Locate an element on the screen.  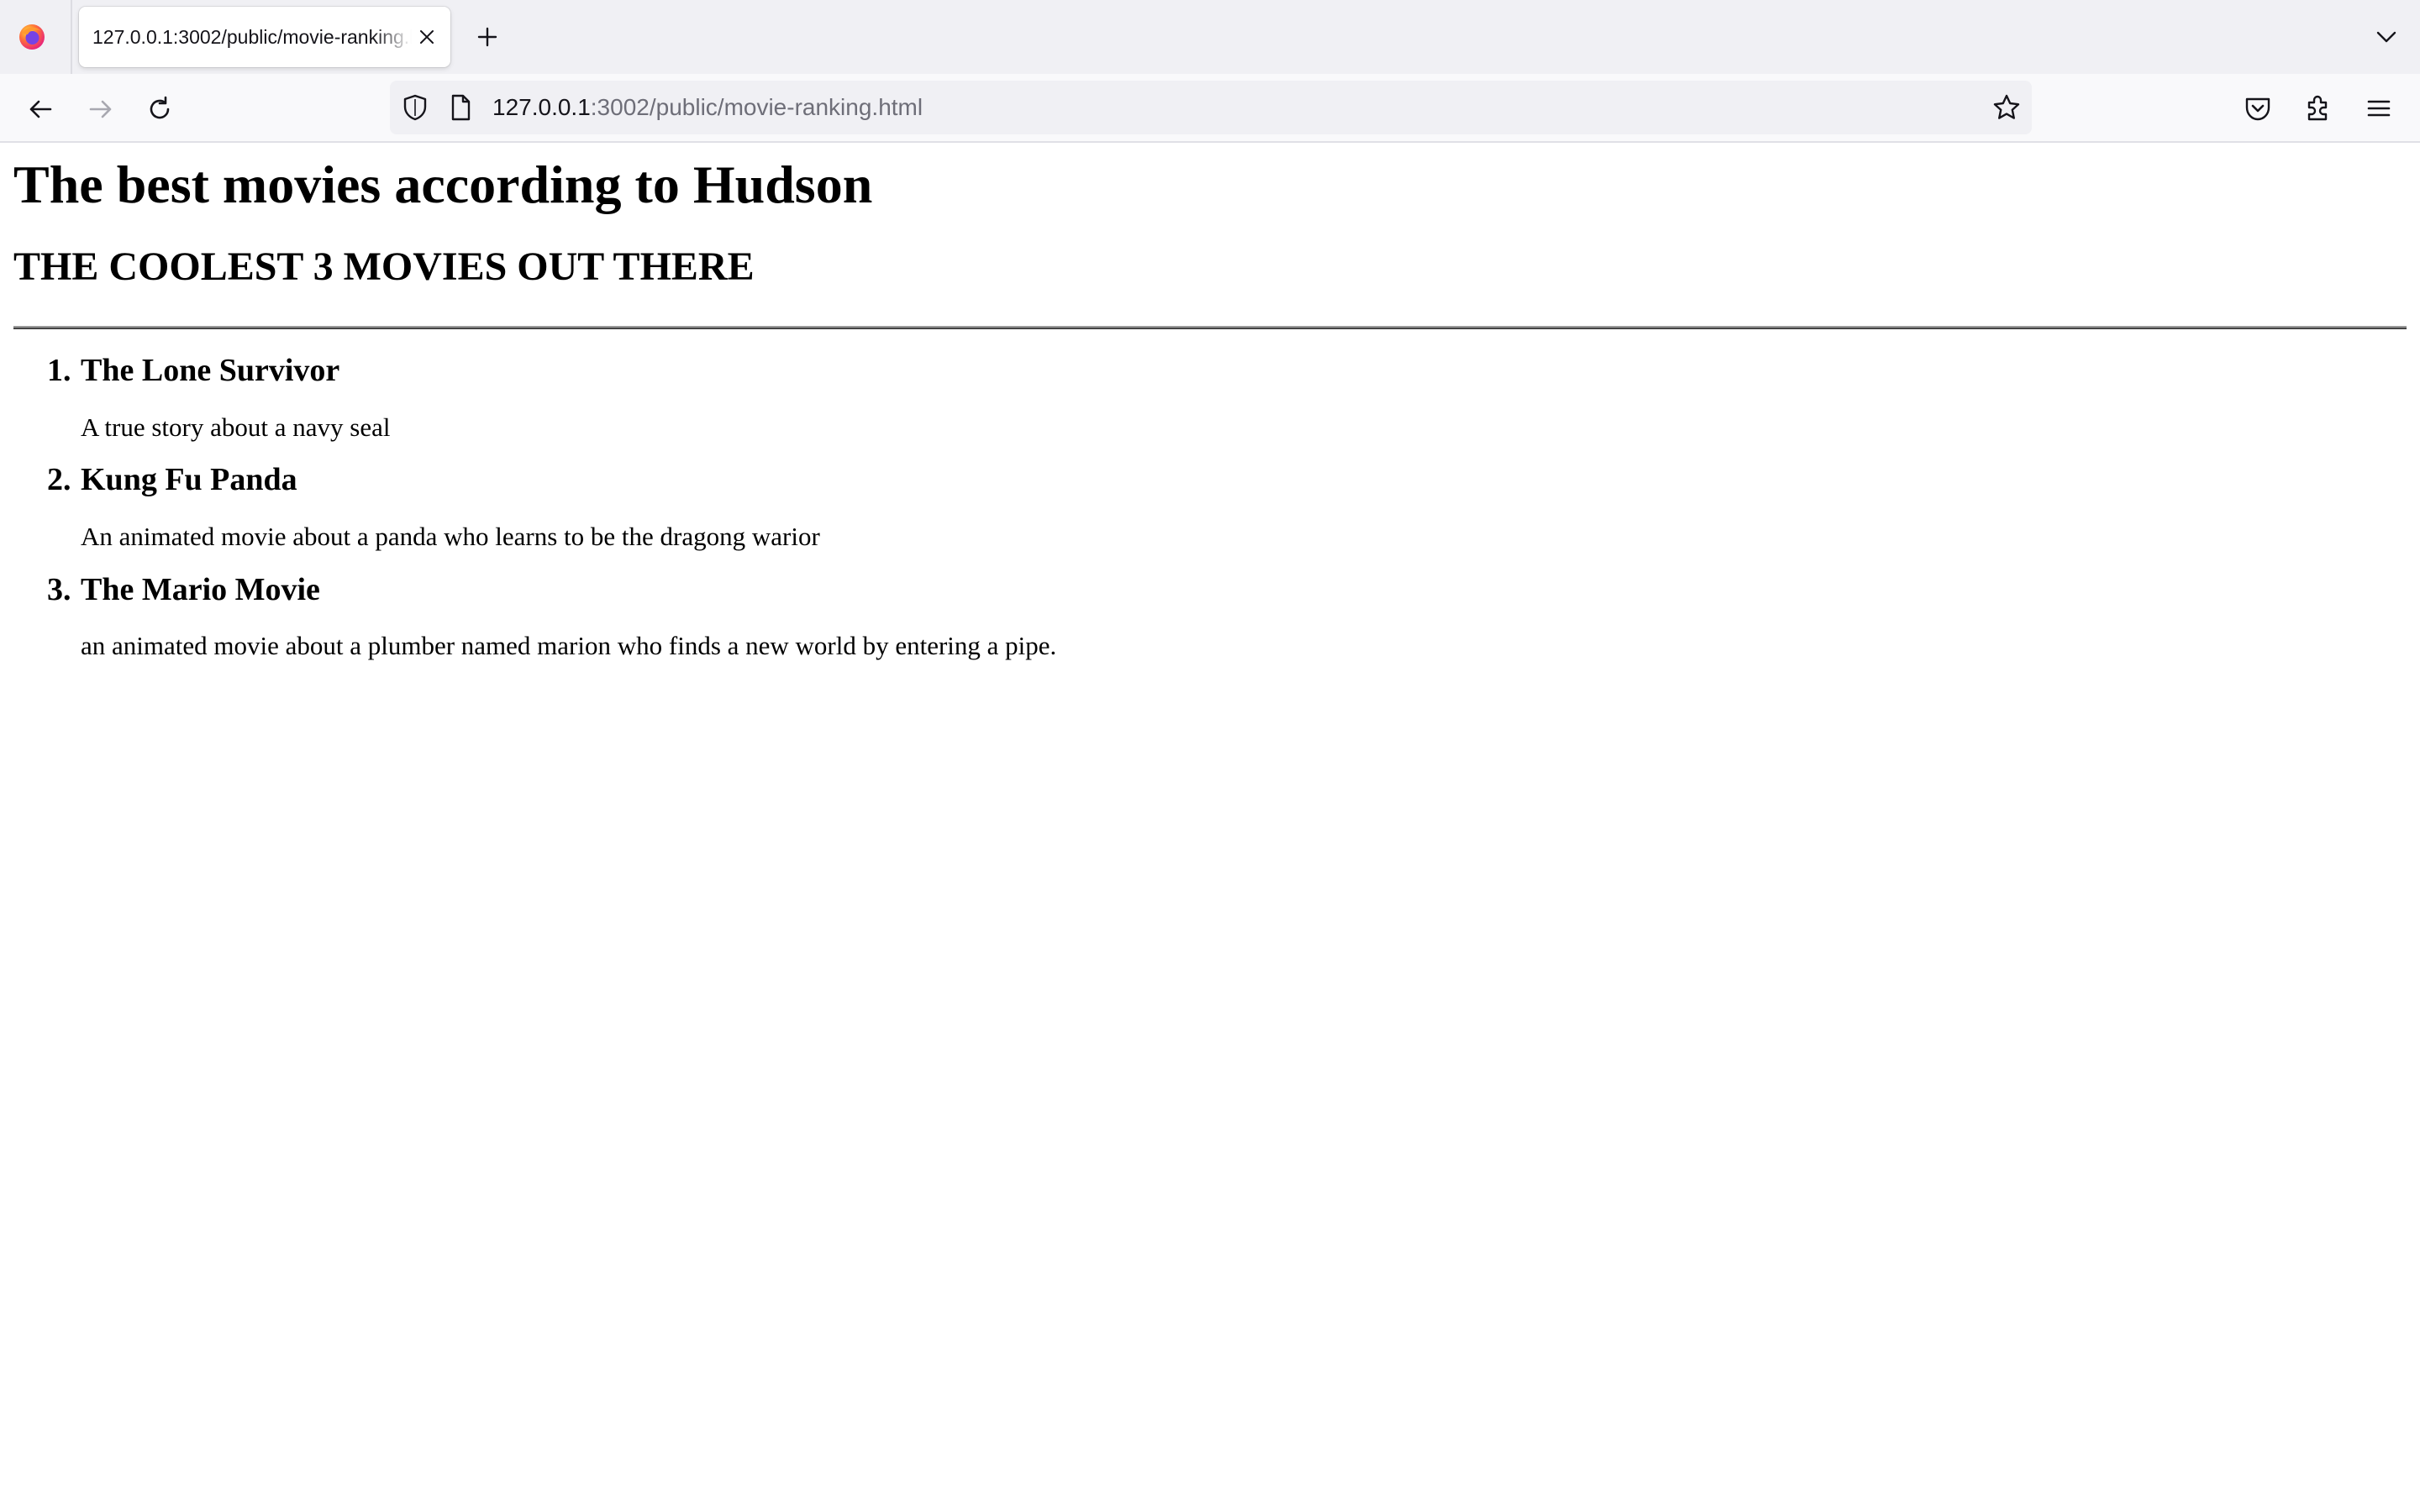
horizontal-rule is located at coordinates (1210, 327).